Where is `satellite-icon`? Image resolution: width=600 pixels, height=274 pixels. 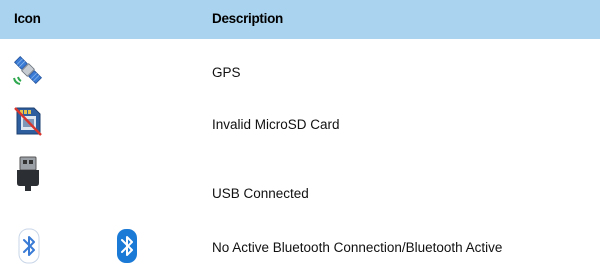 satellite-icon is located at coordinates (28, 70).